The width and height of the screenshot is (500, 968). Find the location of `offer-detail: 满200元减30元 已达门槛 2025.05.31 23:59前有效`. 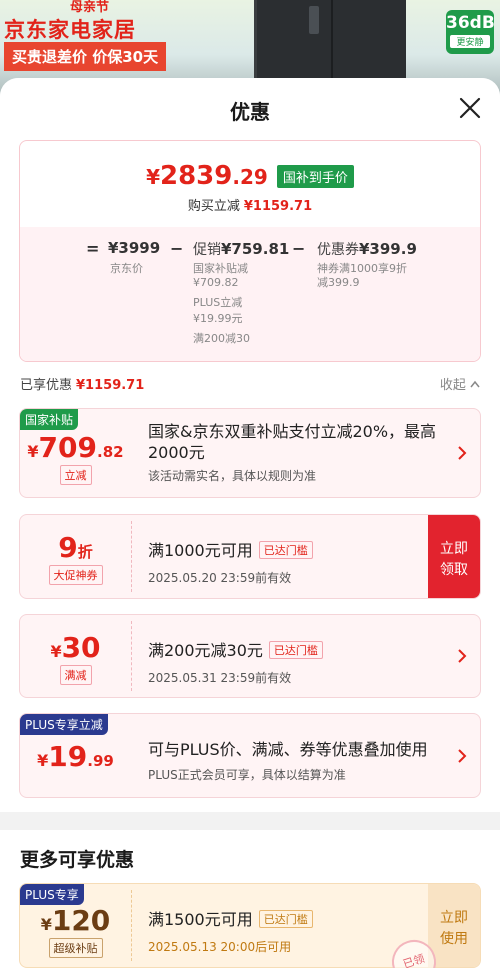

offer-detail: 满200元减30元 已达门槛 2025.05.31 23:59前有效 is located at coordinates (299, 661).